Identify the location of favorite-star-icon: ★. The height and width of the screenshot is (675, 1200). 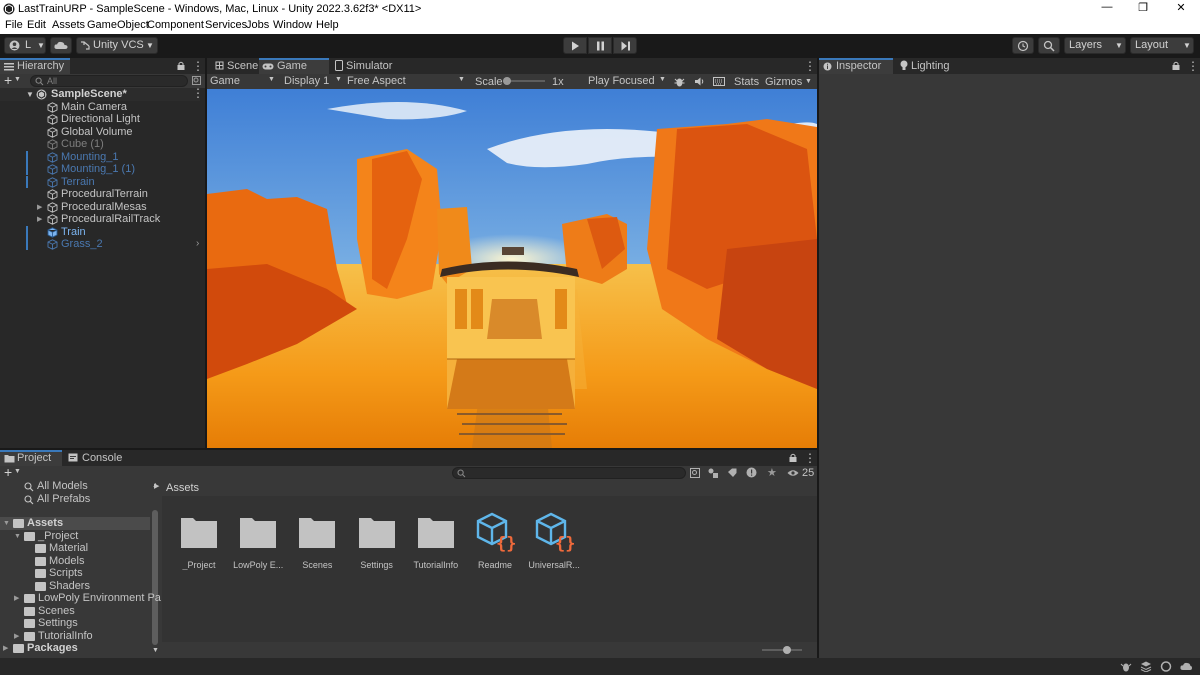
(772, 472).